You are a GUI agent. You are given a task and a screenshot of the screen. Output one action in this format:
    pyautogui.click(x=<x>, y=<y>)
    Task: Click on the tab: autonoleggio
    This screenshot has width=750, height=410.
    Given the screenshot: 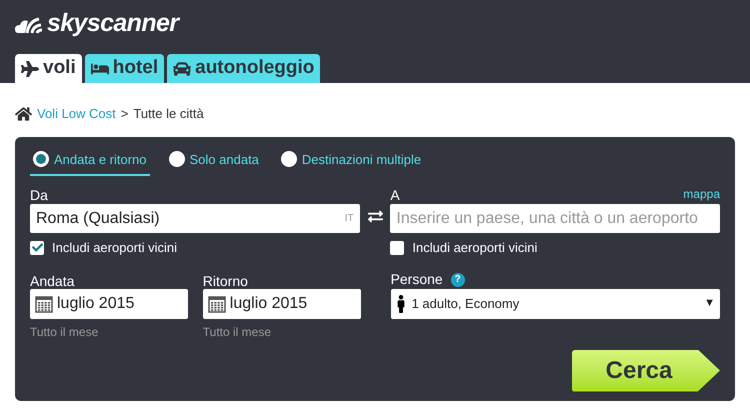 What is the action you would take?
    pyautogui.click(x=243, y=68)
    